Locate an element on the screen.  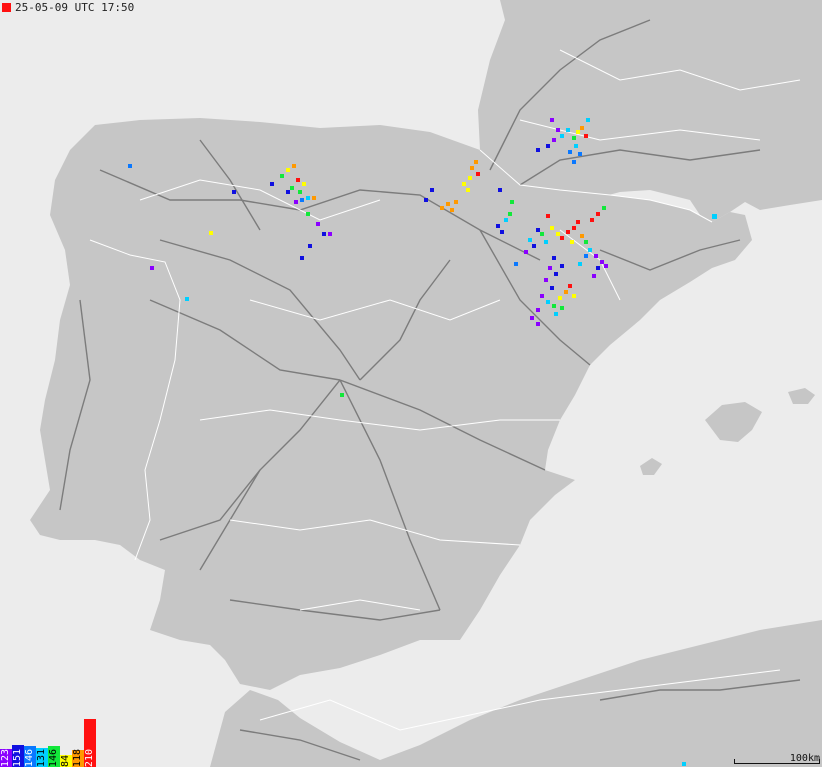
legend-bar: 210 is located at coordinates (90, 743).